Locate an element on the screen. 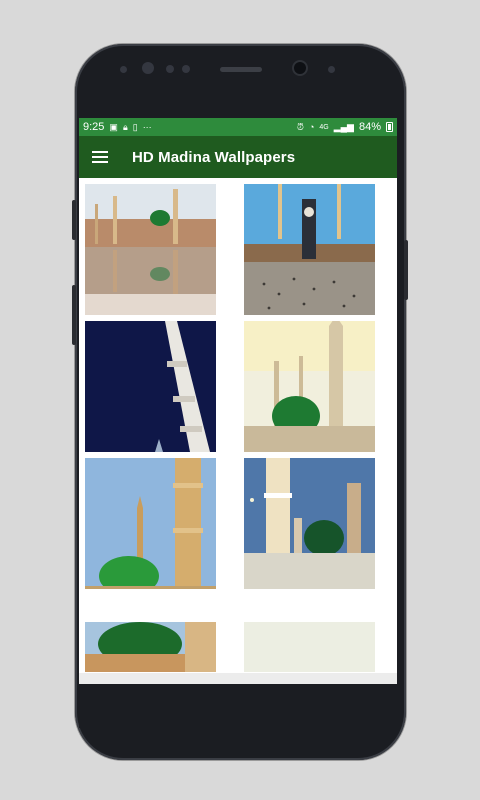 Image resolution: width=480 pixels, height=800 pixels. wifi-icon: ◔ is located at coordinates (311, 126).